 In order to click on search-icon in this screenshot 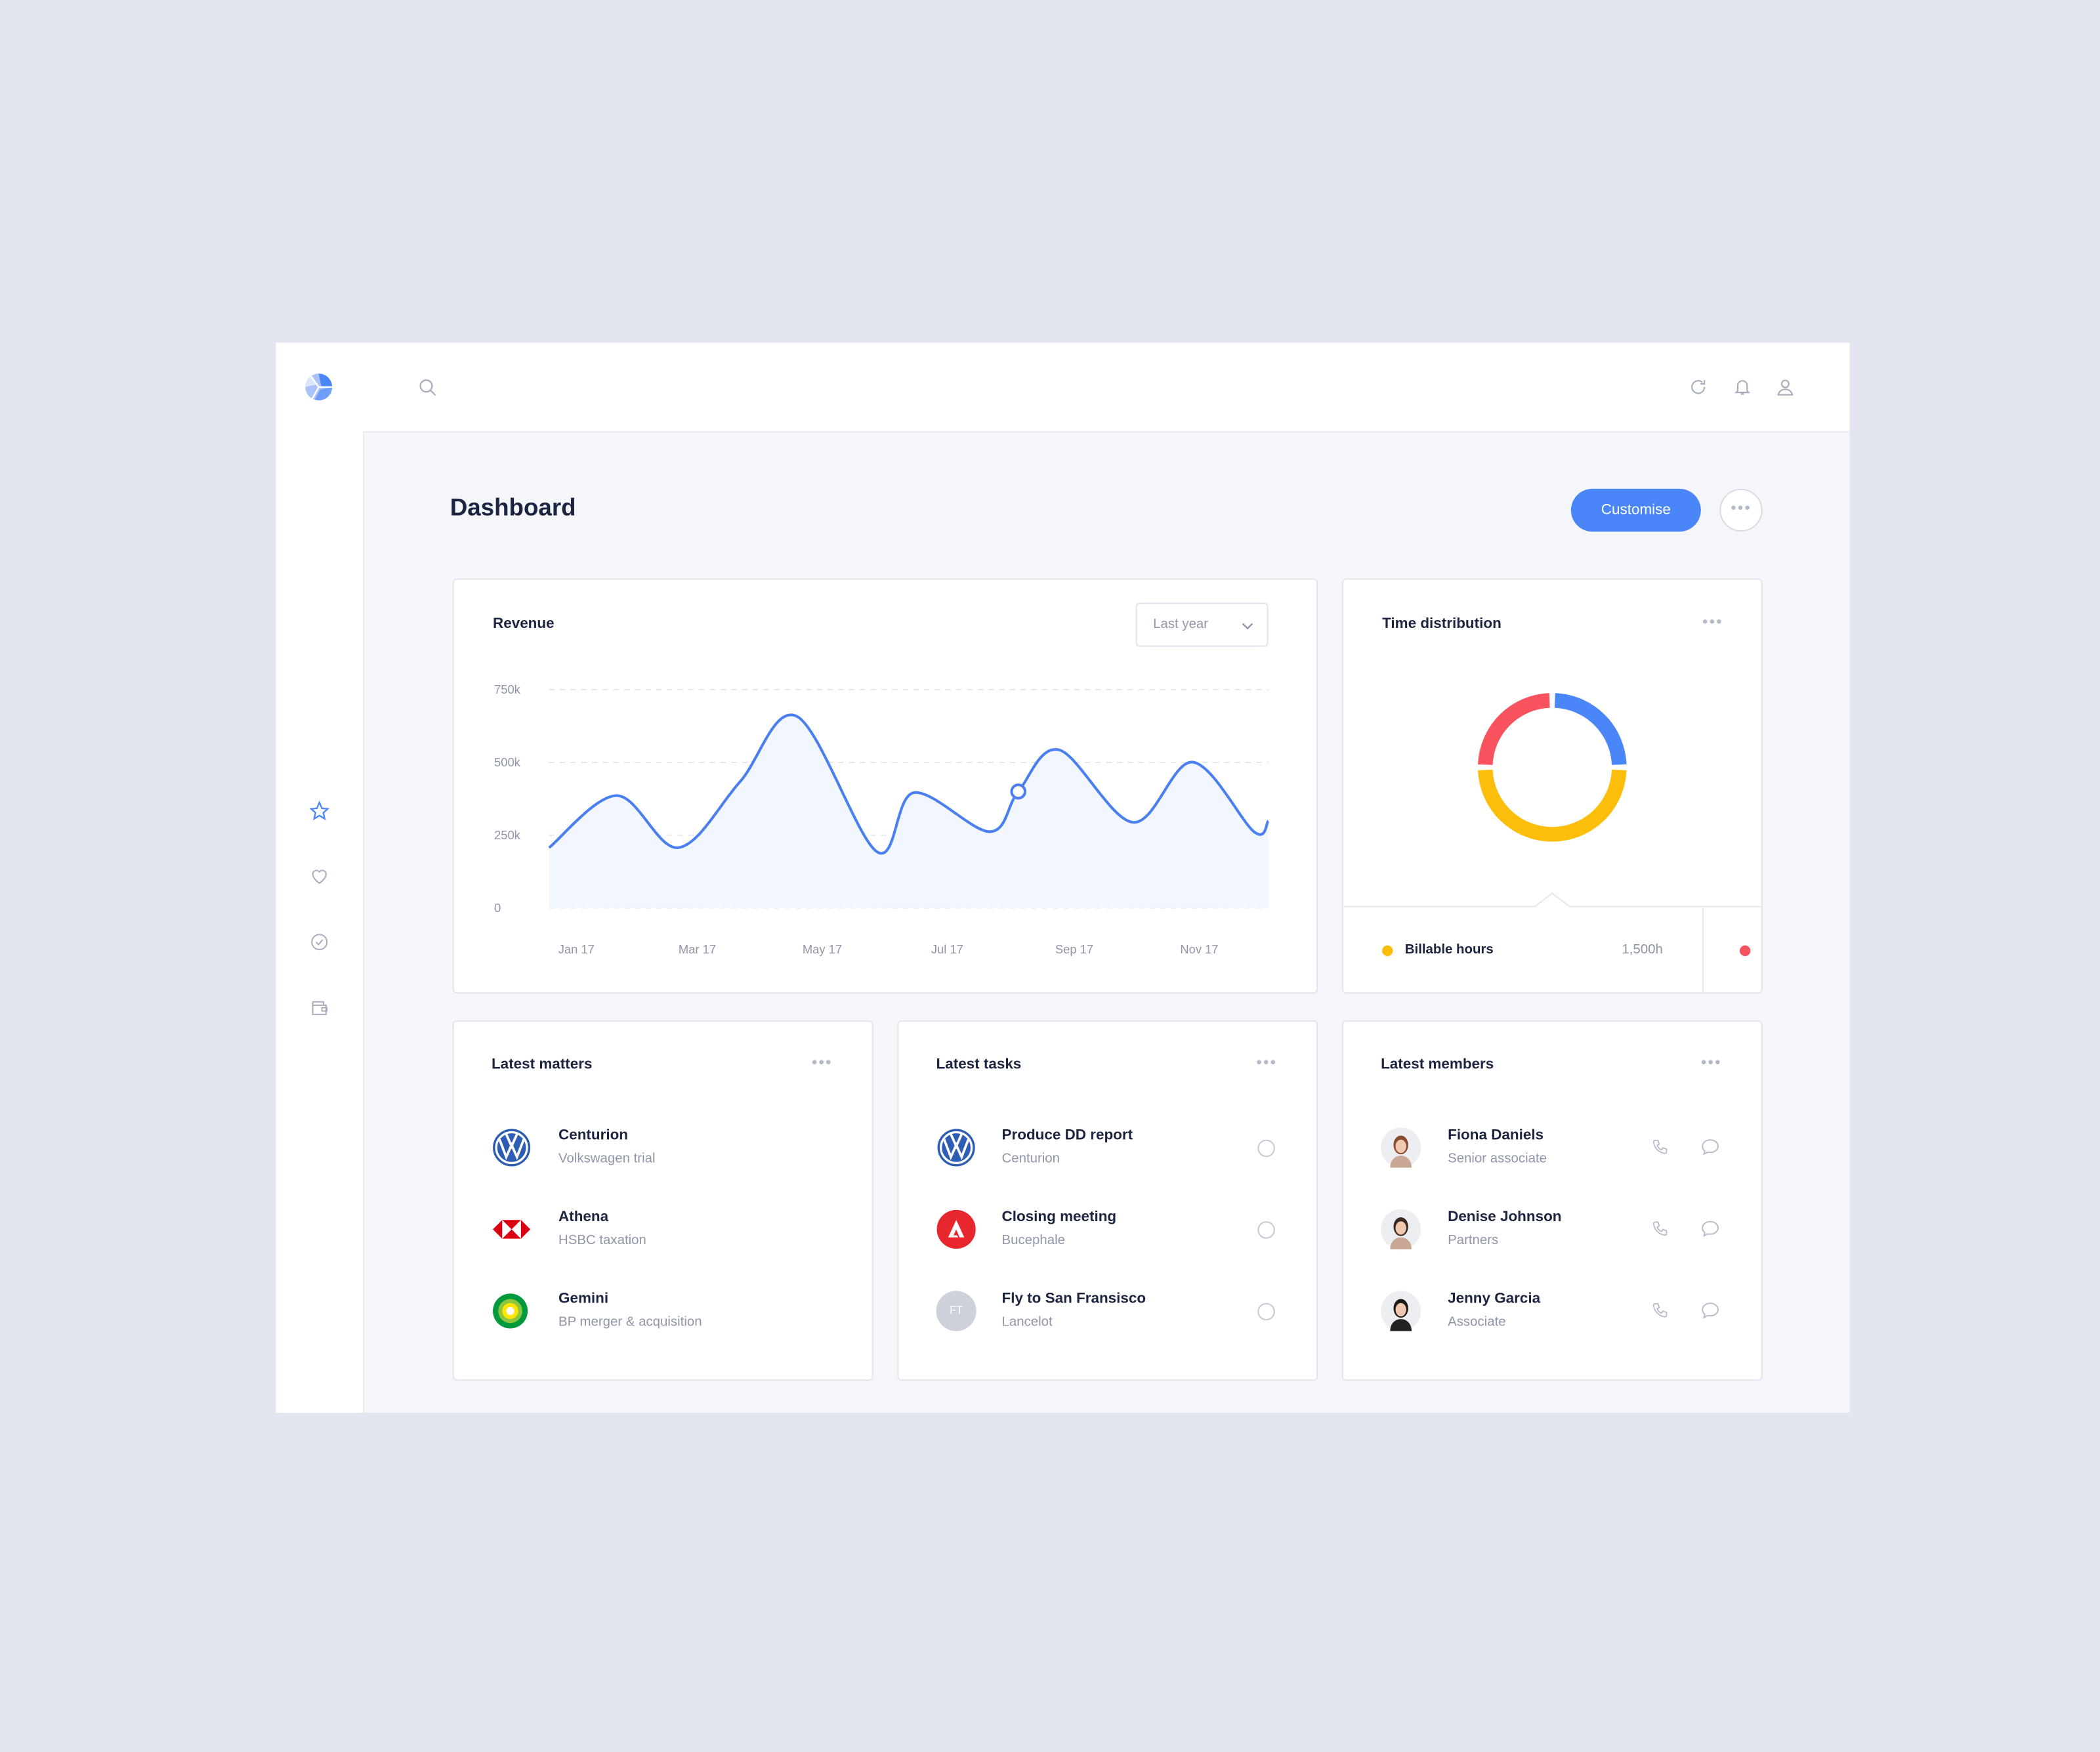, I will do `click(428, 388)`.